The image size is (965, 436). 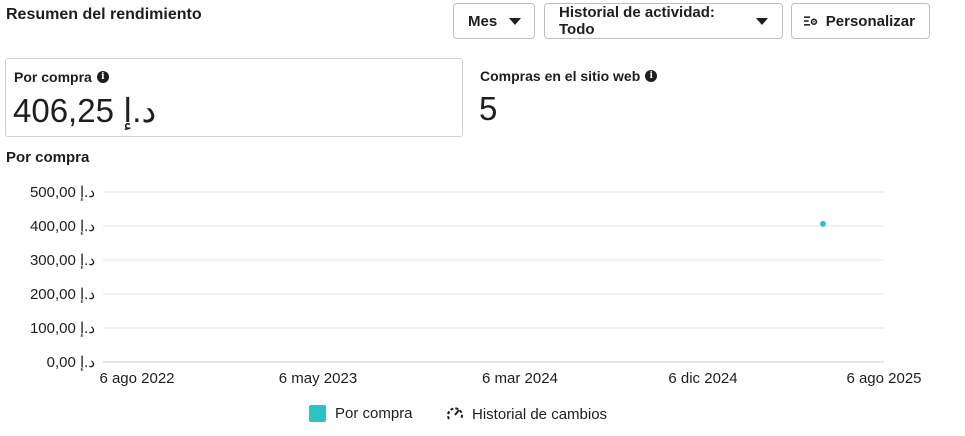 I want to click on y-tick-label: 100,00 د.إ, so click(x=62, y=328).